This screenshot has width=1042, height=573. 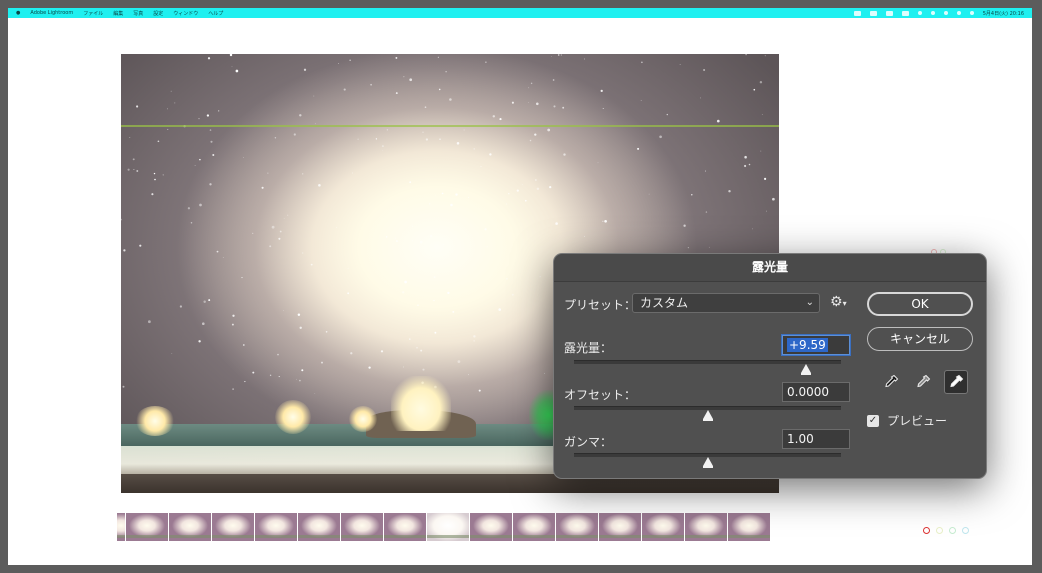 What do you see at coordinates (971, 13) in the screenshot?
I see `control-center-icon` at bounding box center [971, 13].